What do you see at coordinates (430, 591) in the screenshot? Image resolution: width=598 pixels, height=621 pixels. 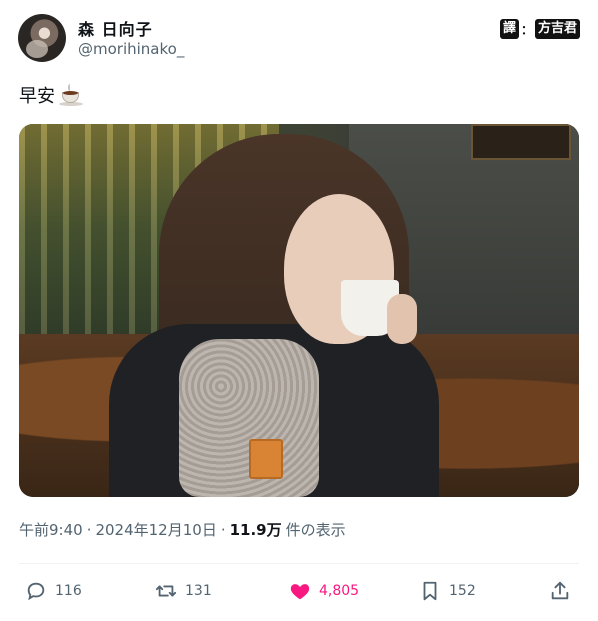 I see `bookmark-icon` at bounding box center [430, 591].